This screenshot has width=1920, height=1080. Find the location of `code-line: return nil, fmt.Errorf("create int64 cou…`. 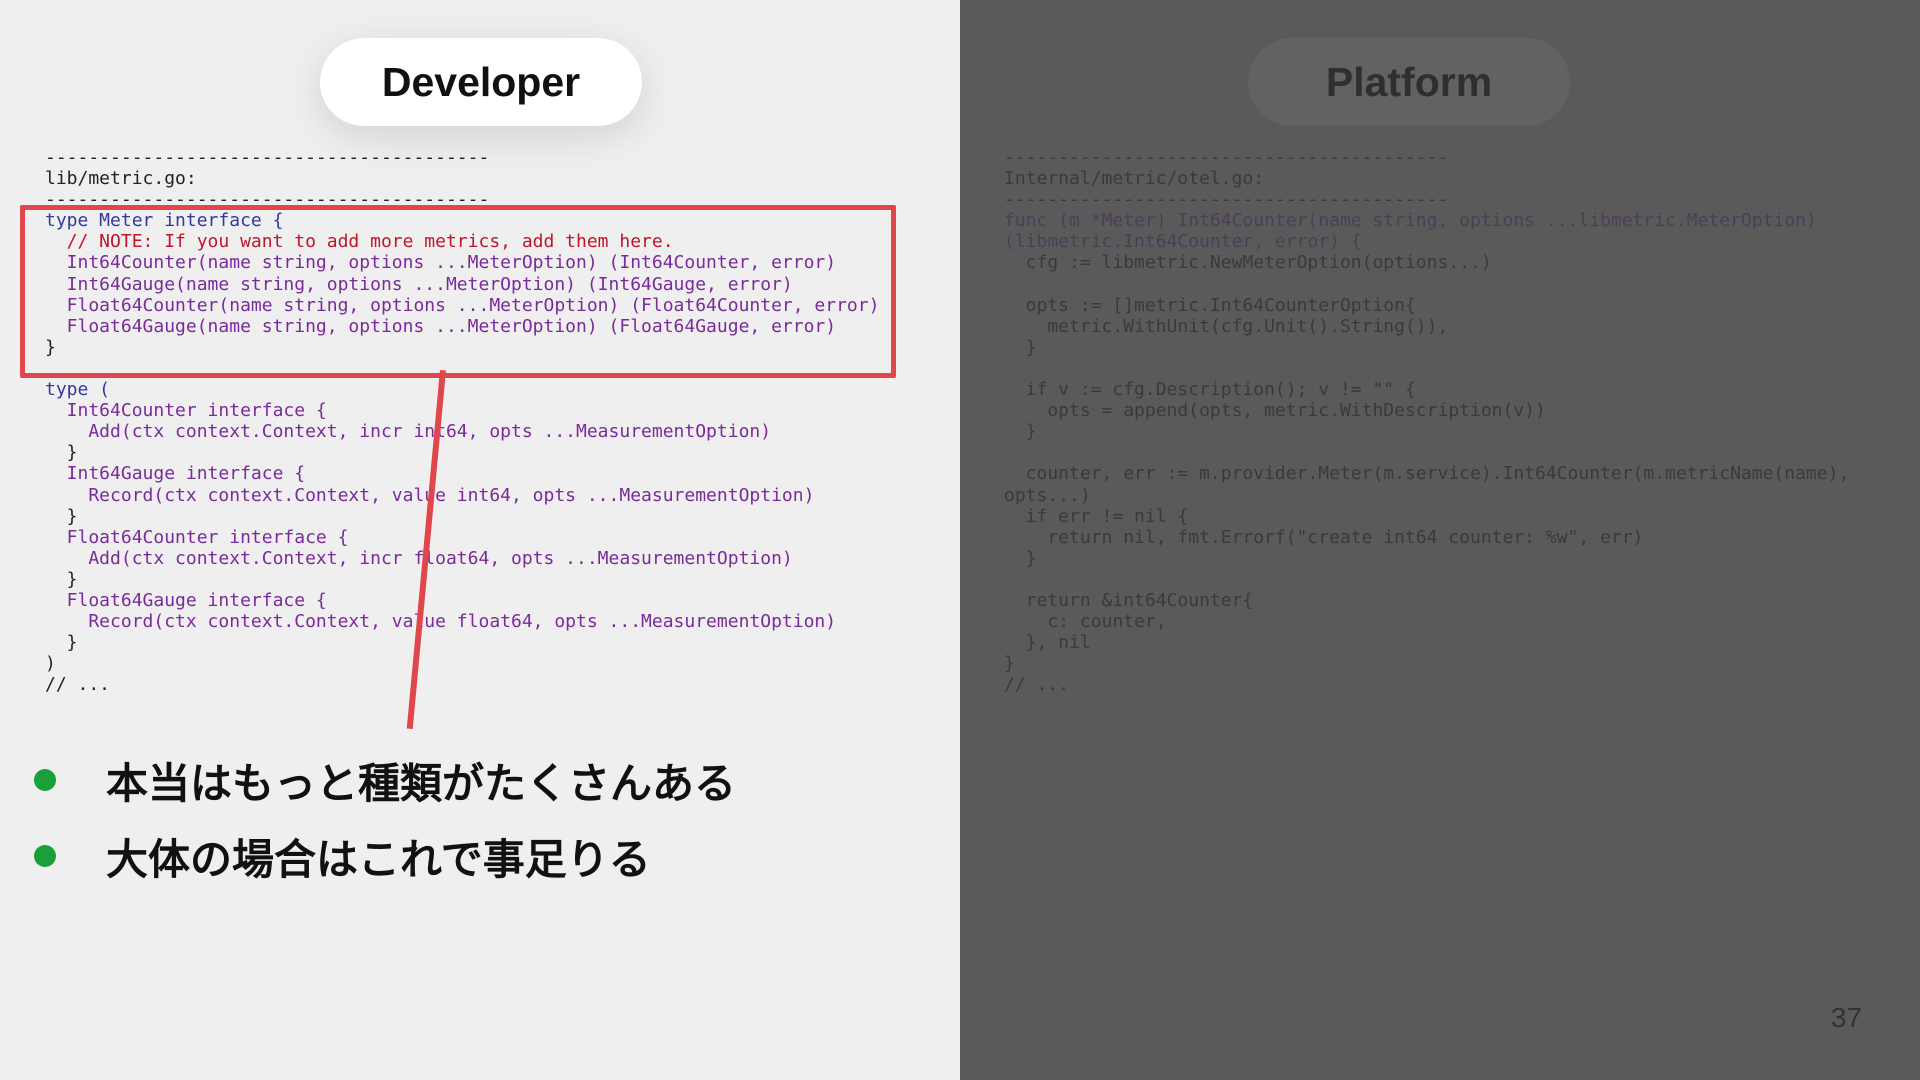

code-line: return nil, fmt.Errorf("create int64 cou… is located at coordinates (1324, 537).